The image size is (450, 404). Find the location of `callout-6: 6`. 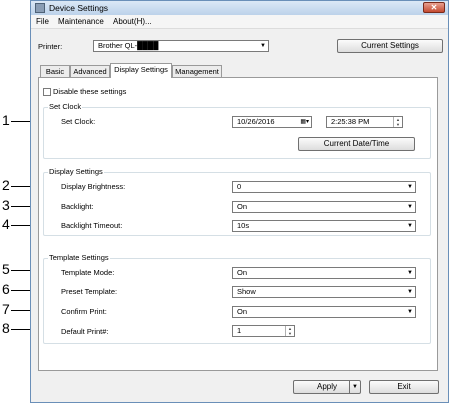

callout-6: 6 is located at coordinates (6, 289).